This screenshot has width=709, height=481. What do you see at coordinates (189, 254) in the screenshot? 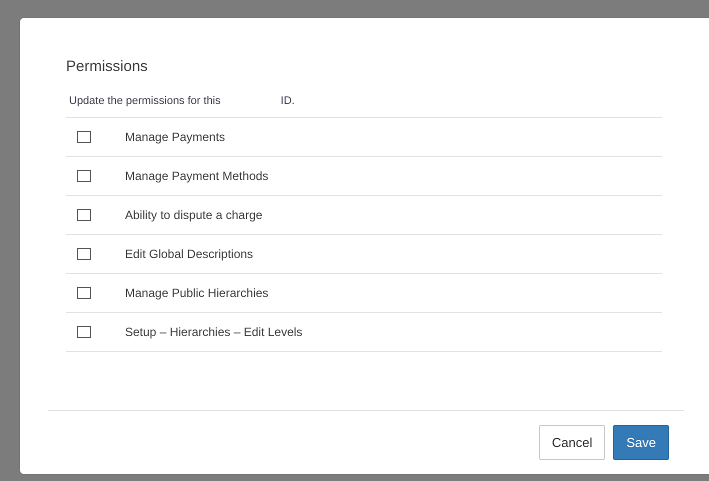
I see `permission-label: Edit Global Descriptions` at bounding box center [189, 254].